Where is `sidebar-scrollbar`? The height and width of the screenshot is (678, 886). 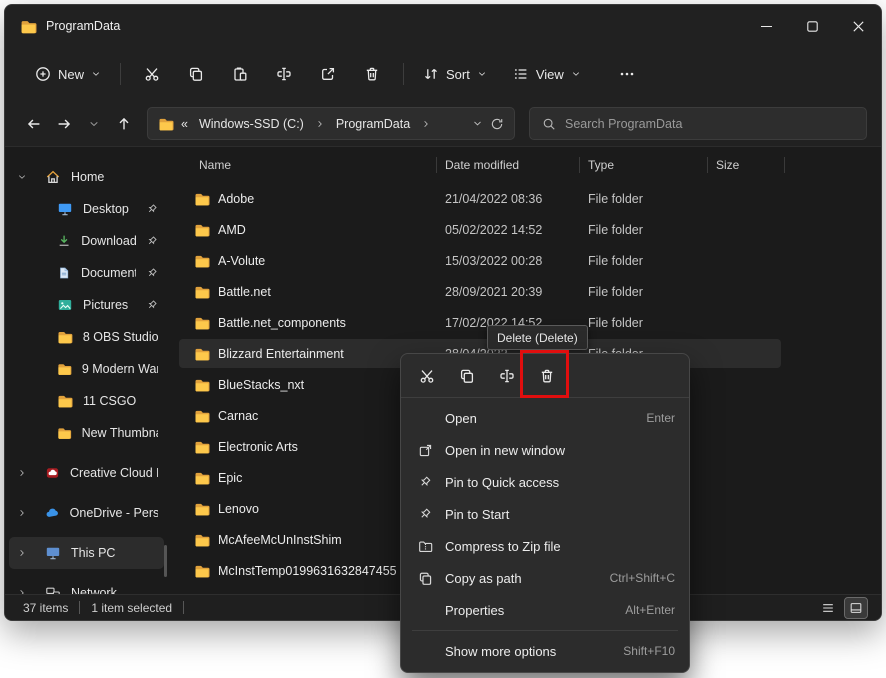 sidebar-scrollbar is located at coordinates (165, 561).